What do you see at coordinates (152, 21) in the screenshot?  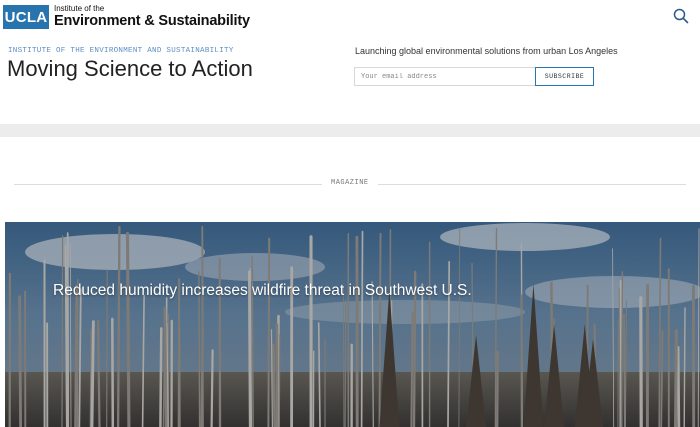 I see `logo-line-2: Environment & Sustainability` at bounding box center [152, 21].